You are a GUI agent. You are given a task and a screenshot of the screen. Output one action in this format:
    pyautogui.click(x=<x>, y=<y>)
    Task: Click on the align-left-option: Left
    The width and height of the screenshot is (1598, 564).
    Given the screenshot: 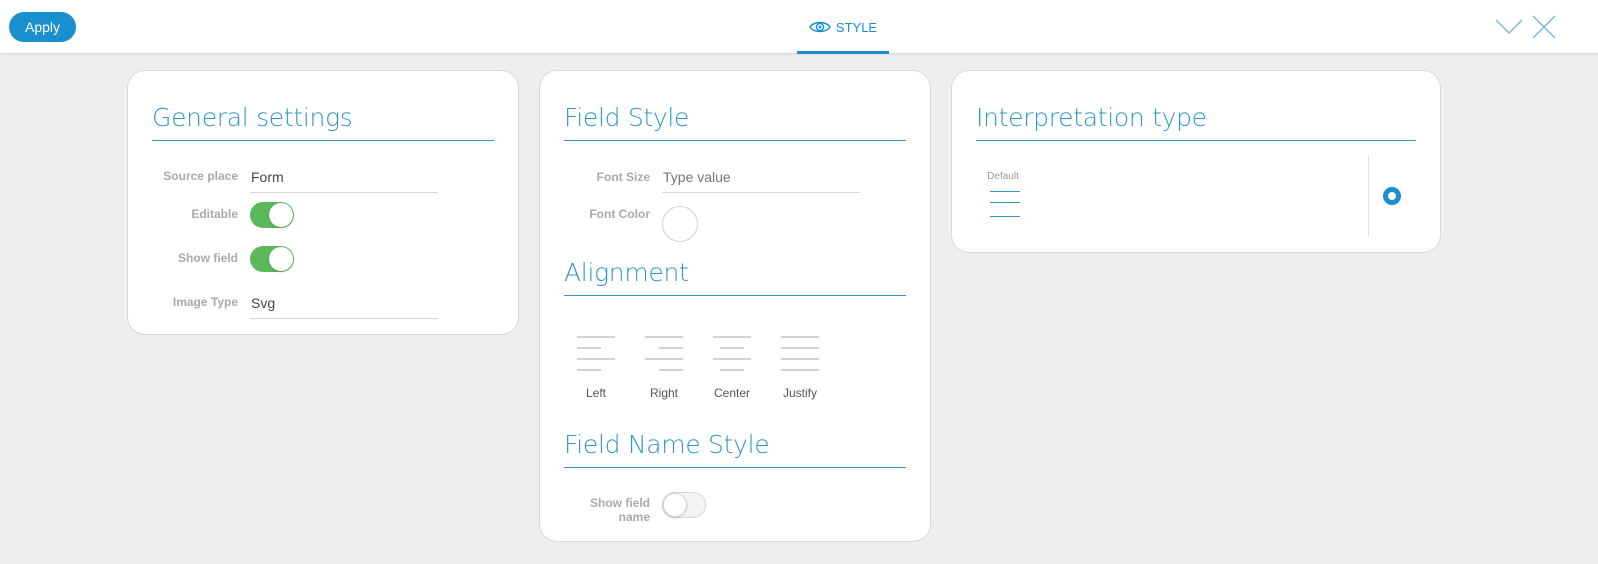 What is the action you would take?
    pyautogui.click(x=596, y=371)
    